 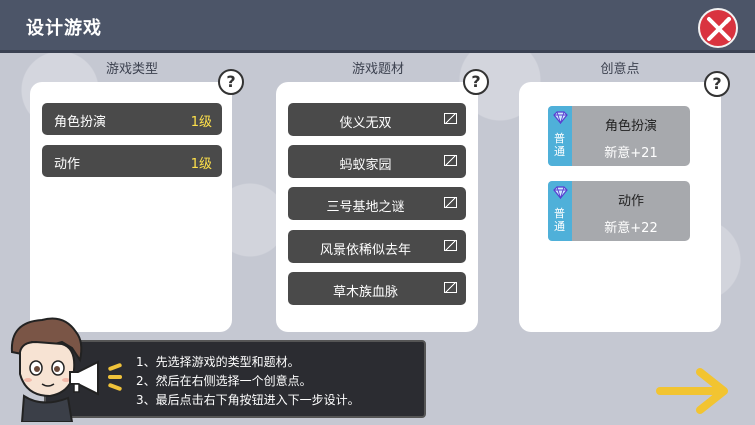 What do you see at coordinates (365, 207) in the screenshot?
I see `theme-name: 三号基地之谜` at bounding box center [365, 207].